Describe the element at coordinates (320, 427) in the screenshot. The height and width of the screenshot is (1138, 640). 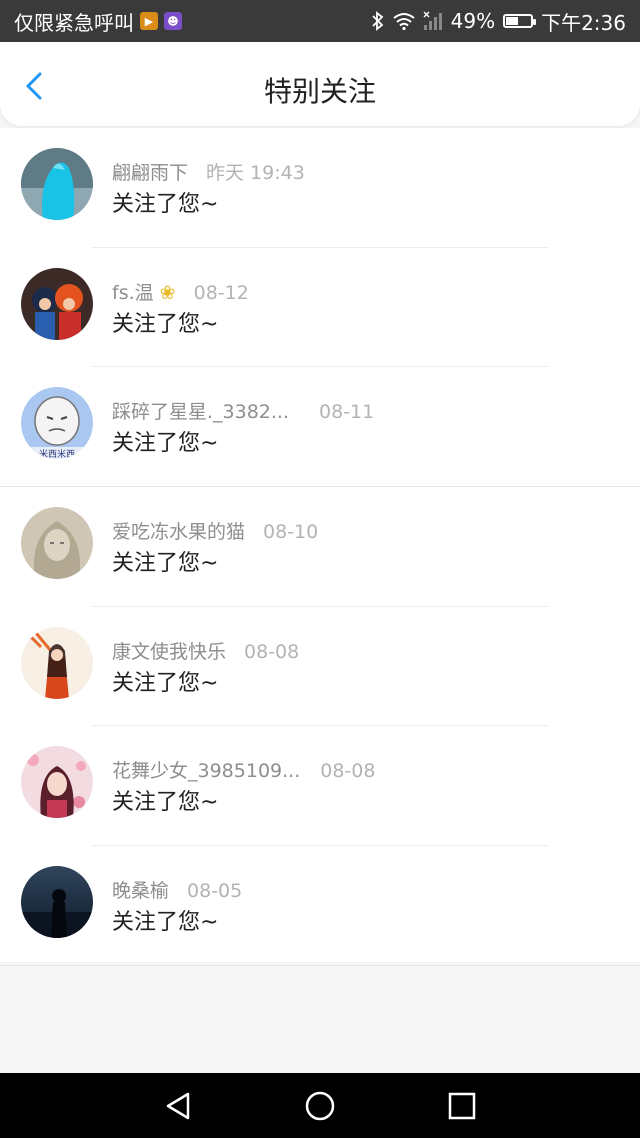
I see `list-item: 米西米西 踩碎了星星._3382... 08-11 关注了您~` at that location.